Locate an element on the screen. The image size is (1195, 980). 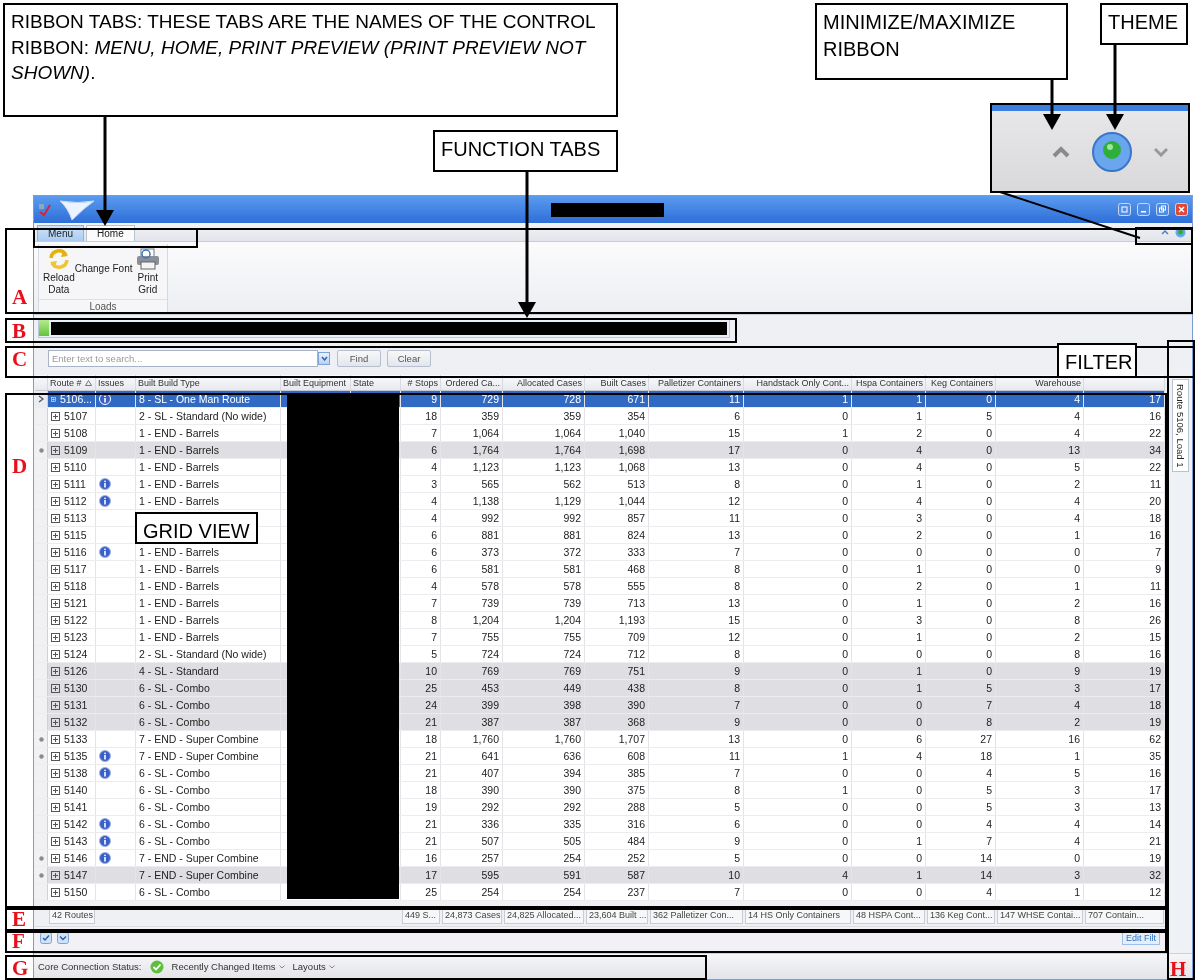
search-button: Clear is located at coordinates (409, 358).